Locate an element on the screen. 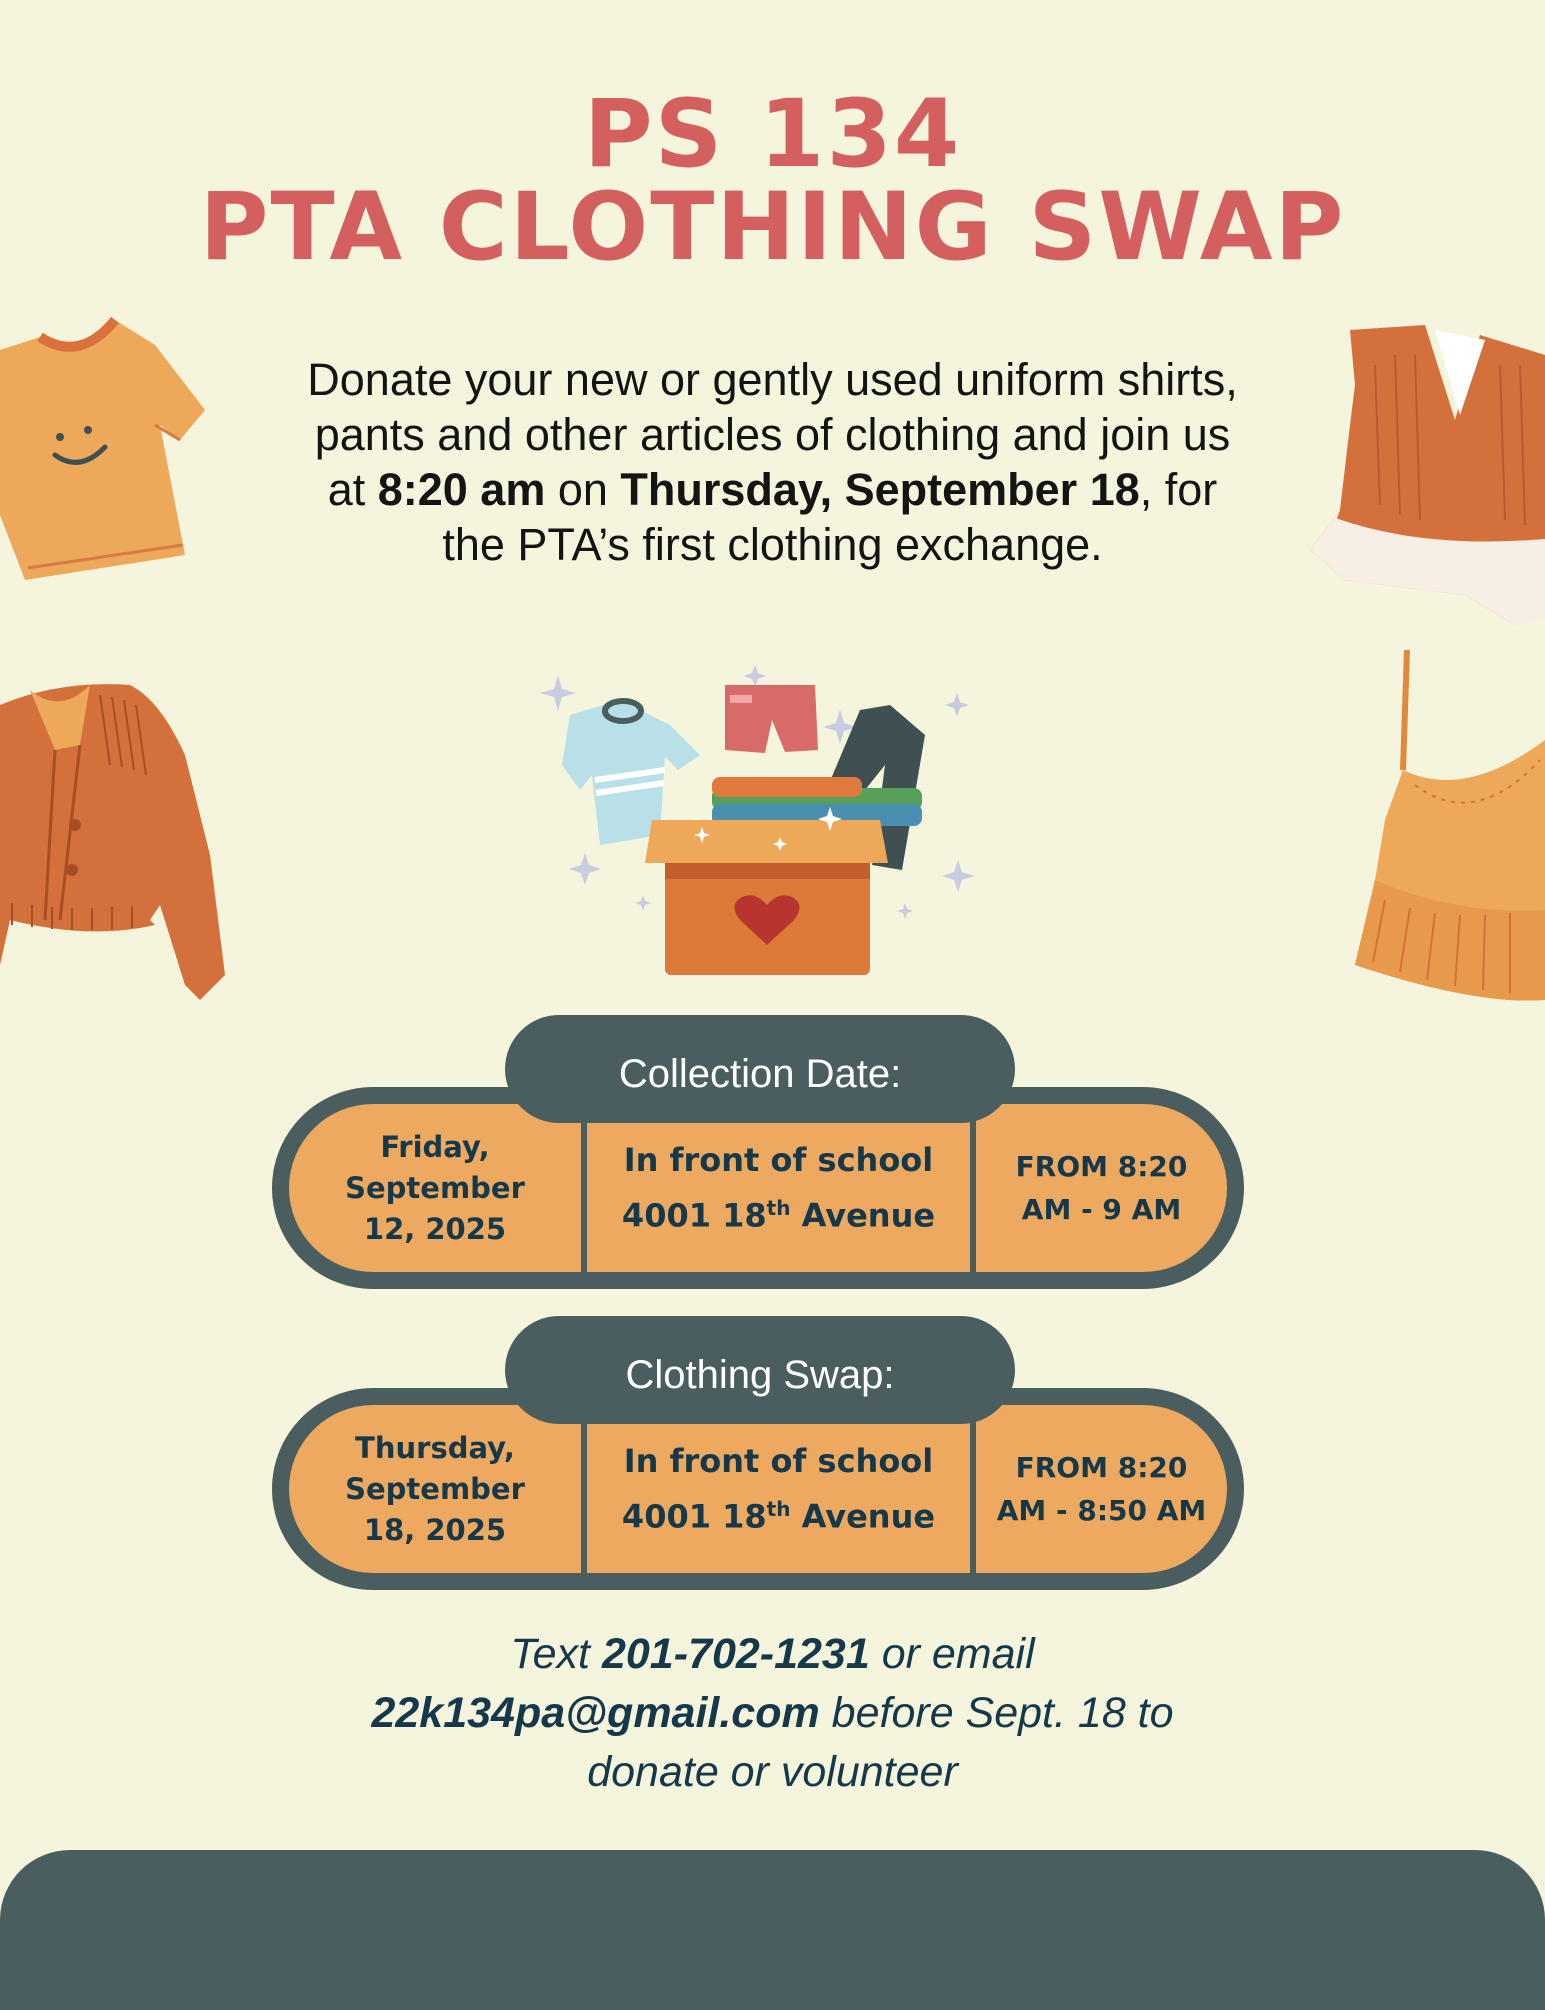  cardigan-icon is located at coordinates (112, 842).